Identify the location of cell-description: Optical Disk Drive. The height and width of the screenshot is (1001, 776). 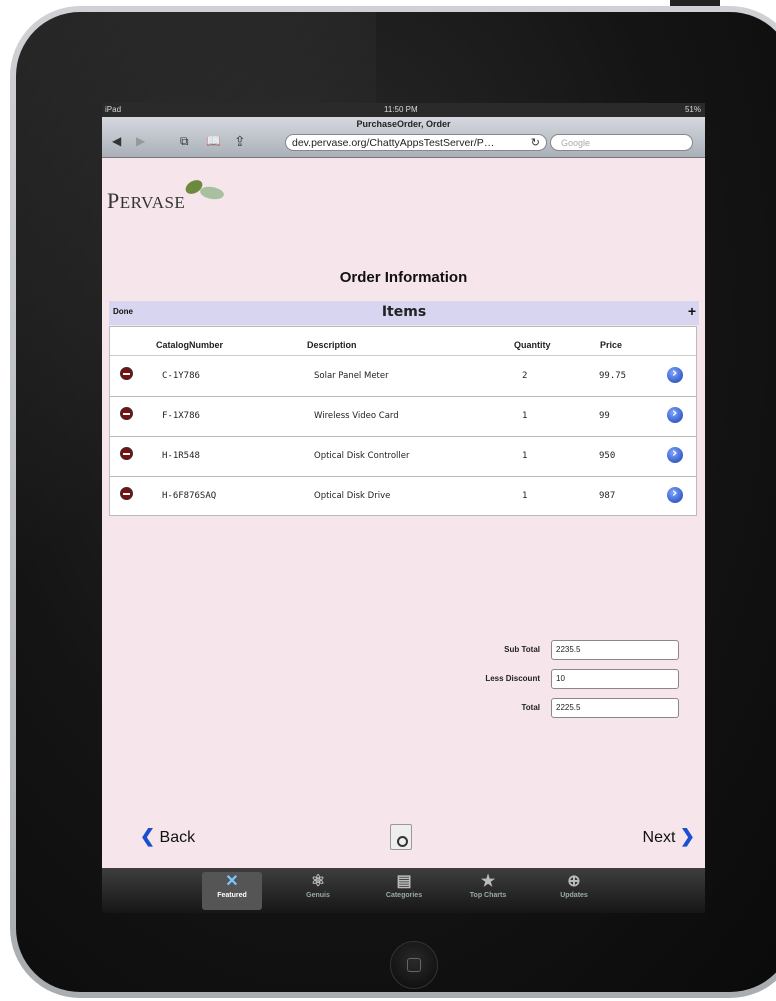
(352, 496).